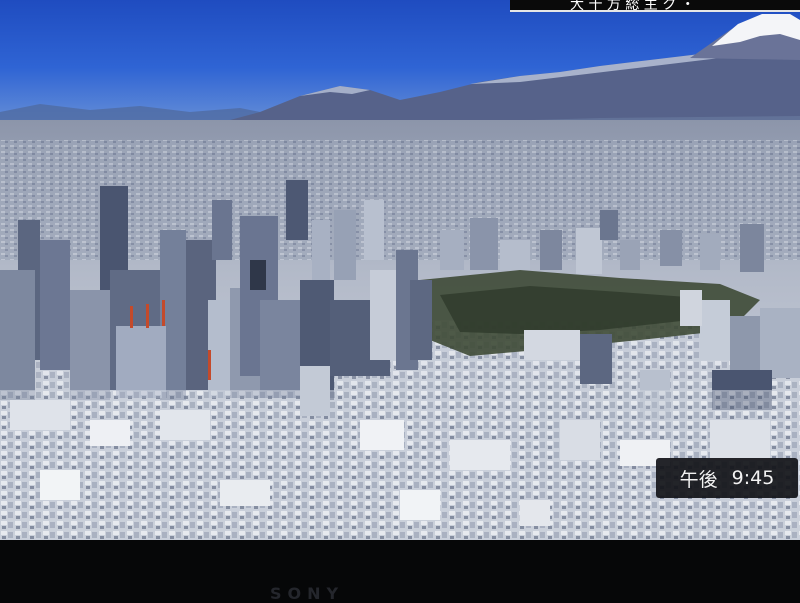  I want to click on time-value: 9:45, so click(753, 478).